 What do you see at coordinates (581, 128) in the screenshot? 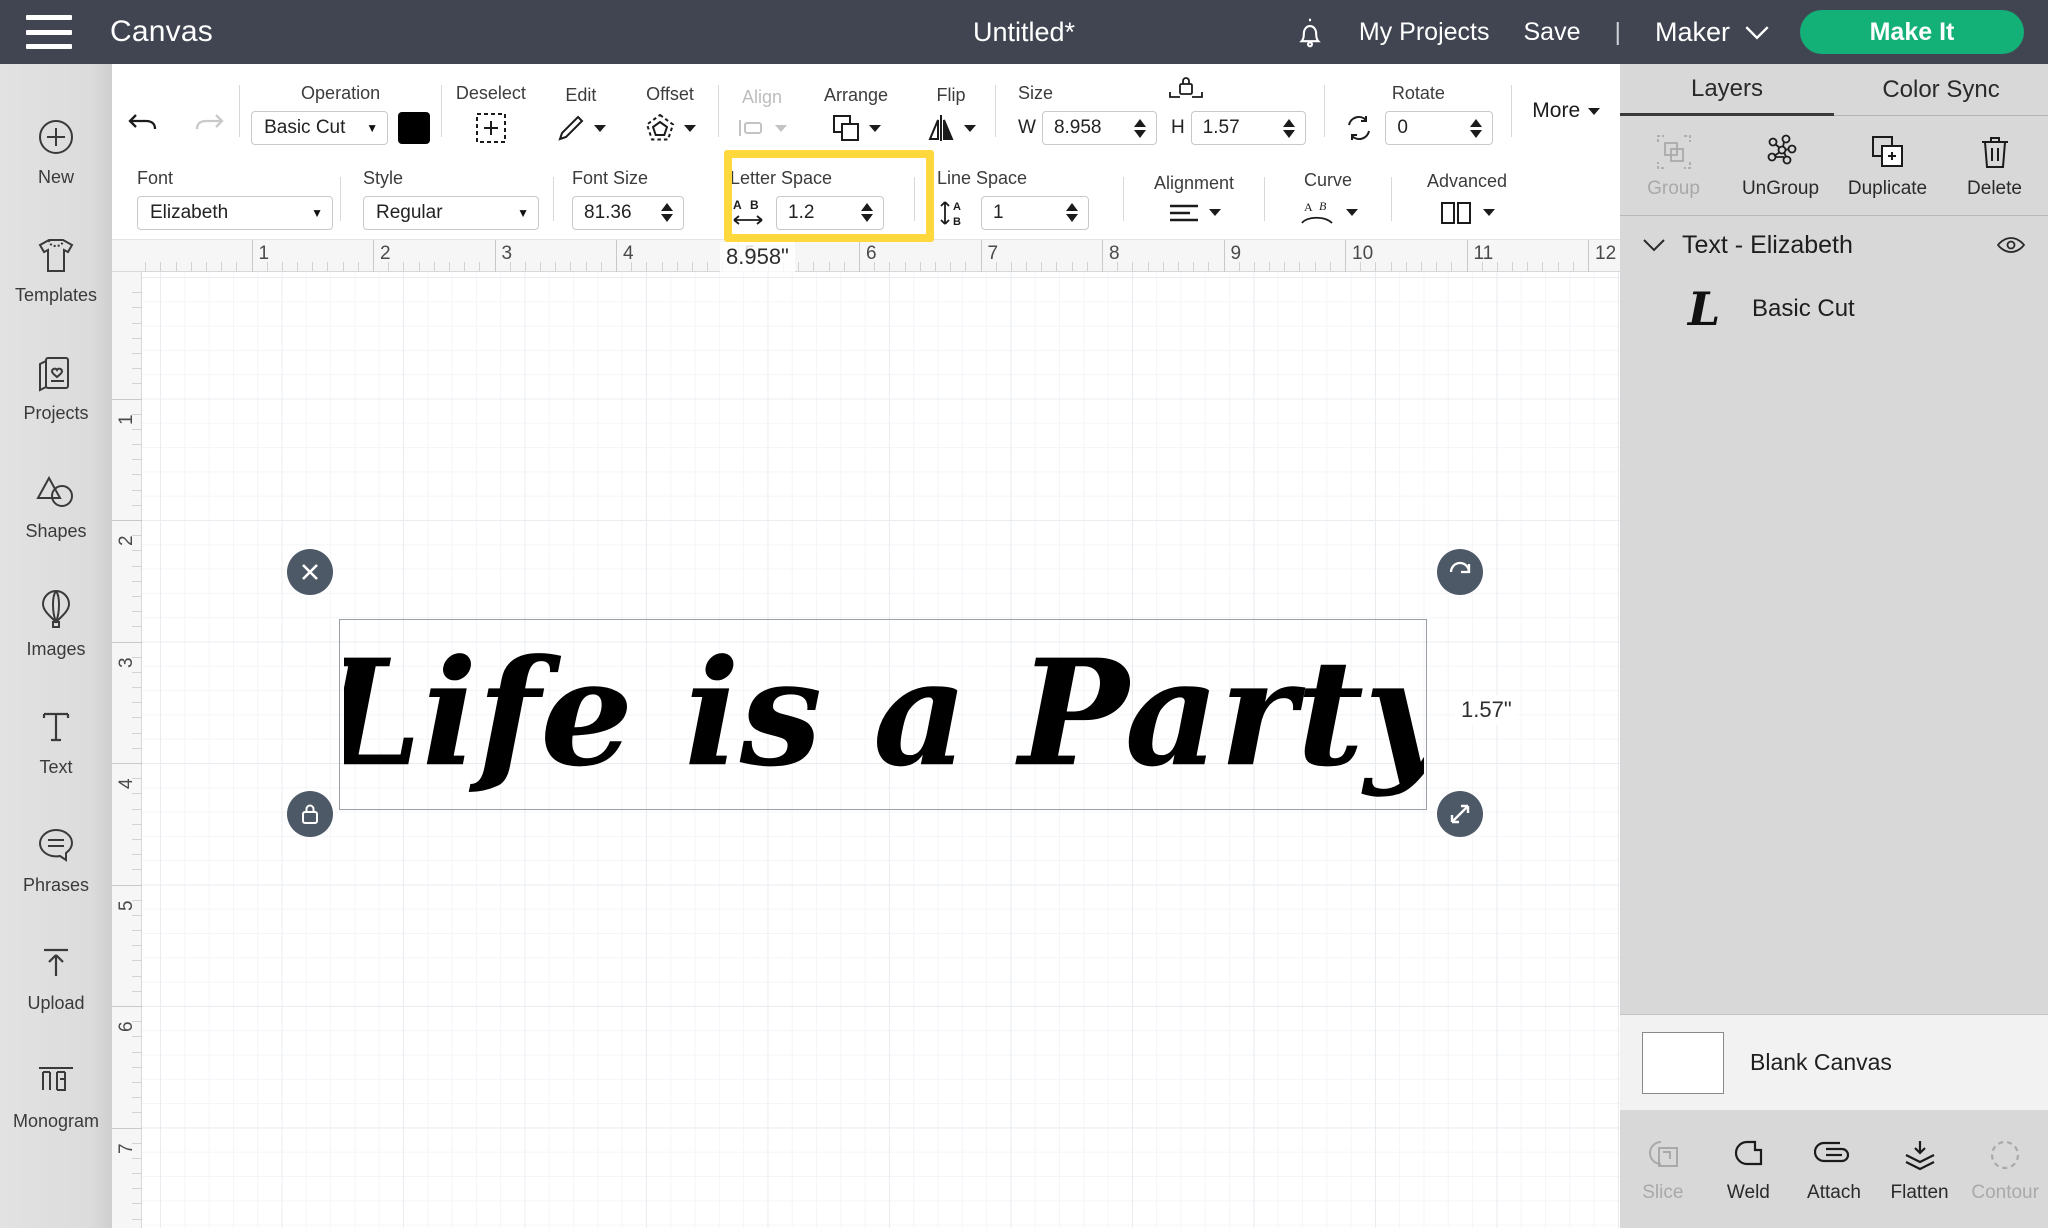
I see `pencil-icon` at bounding box center [581, 128].